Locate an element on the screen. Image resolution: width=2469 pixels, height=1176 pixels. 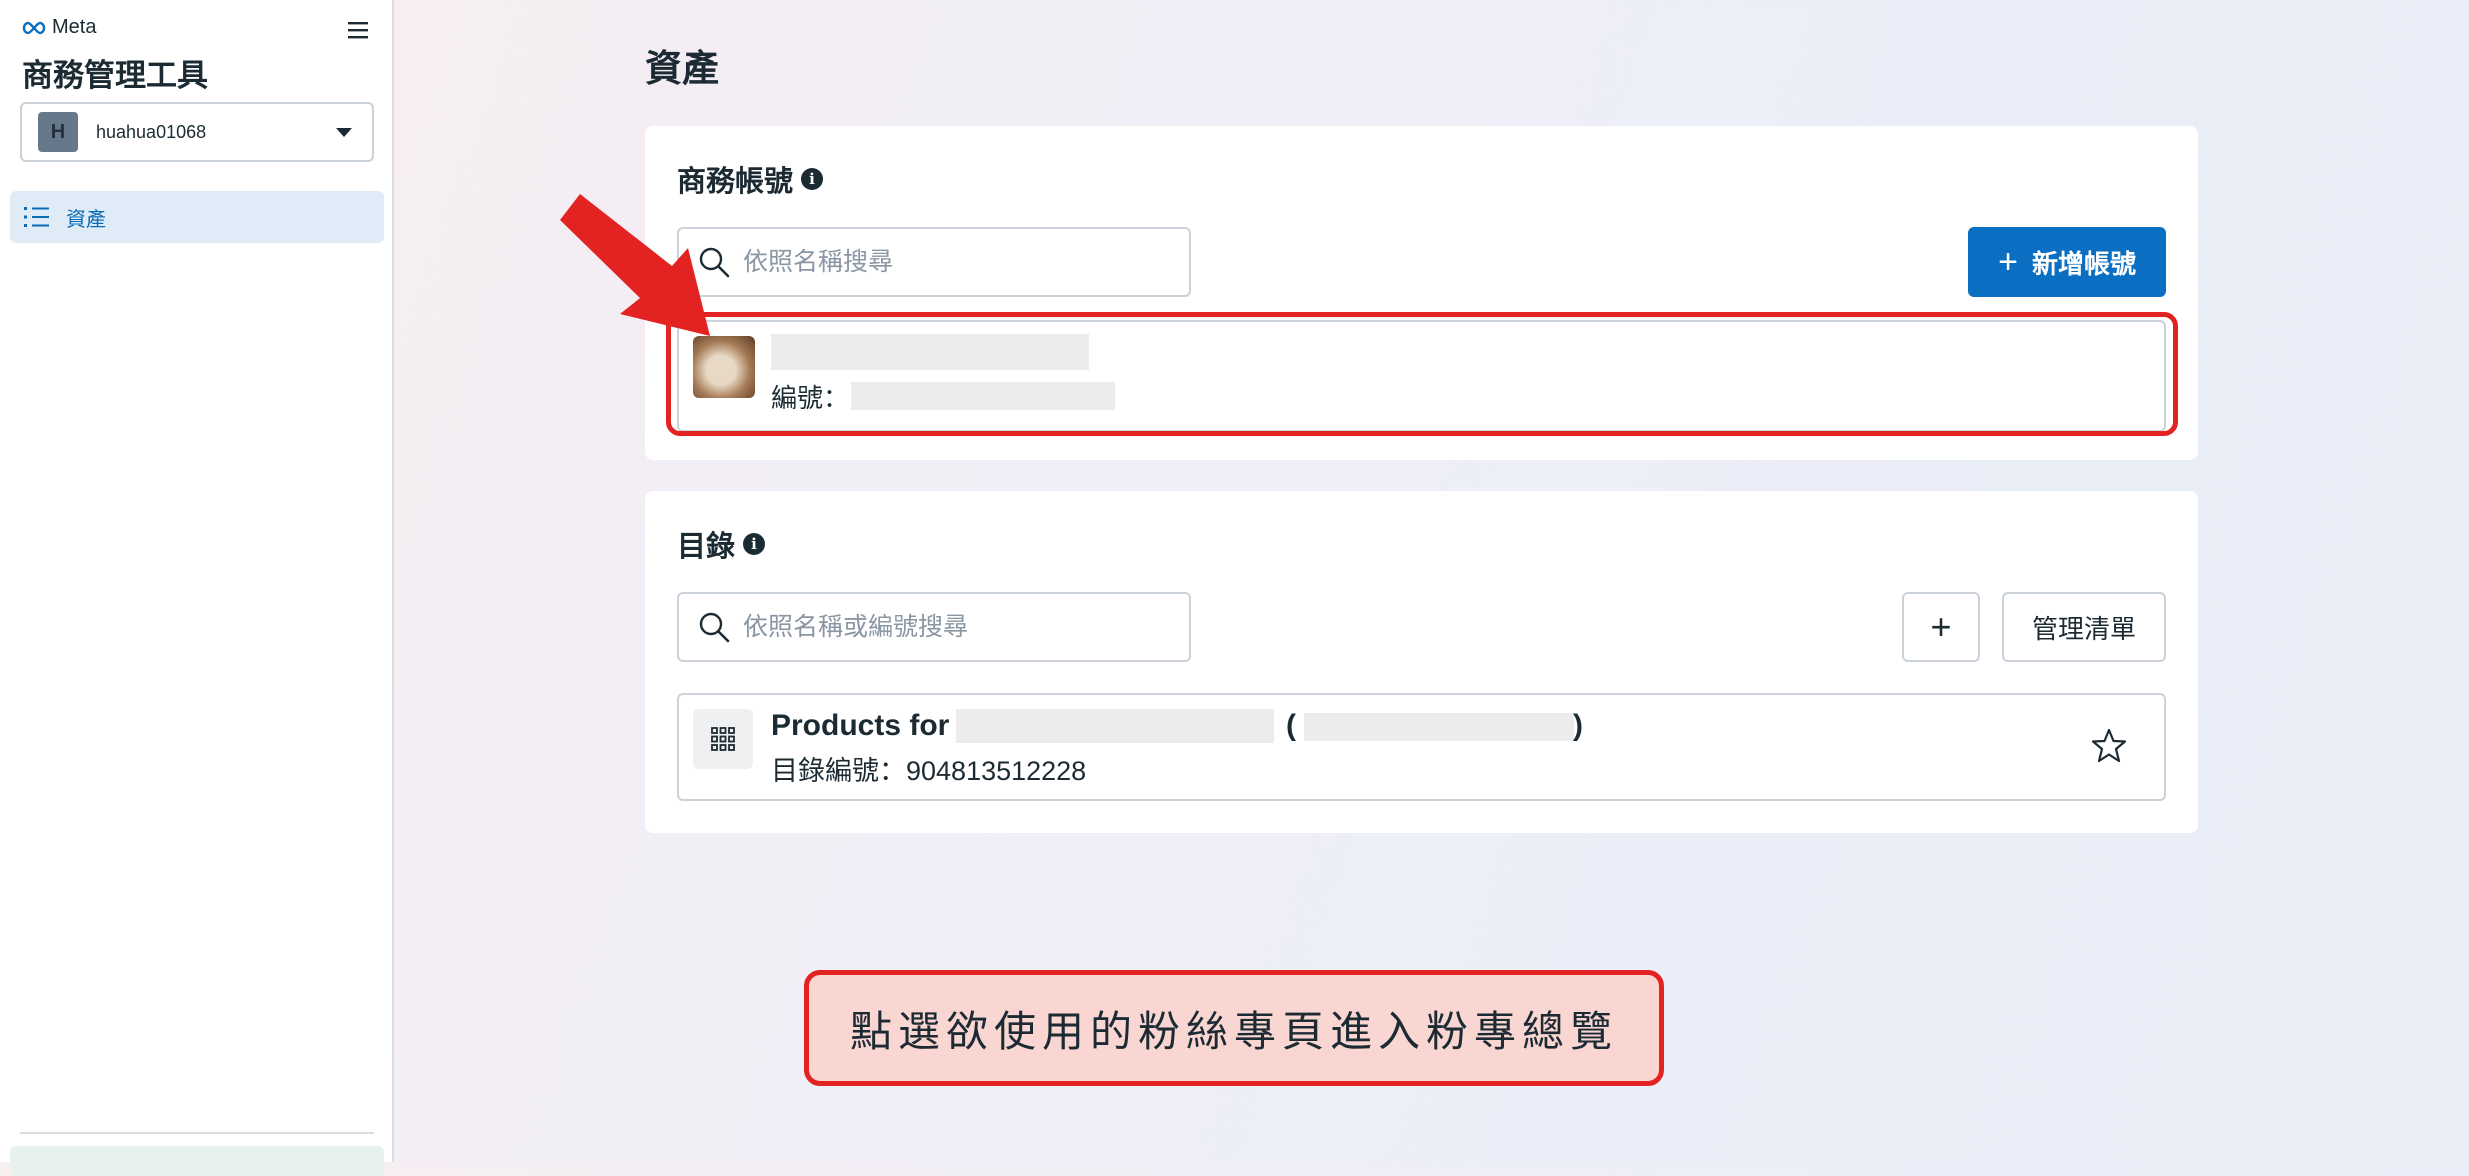
search-icon is located at coordinates (714, 627).